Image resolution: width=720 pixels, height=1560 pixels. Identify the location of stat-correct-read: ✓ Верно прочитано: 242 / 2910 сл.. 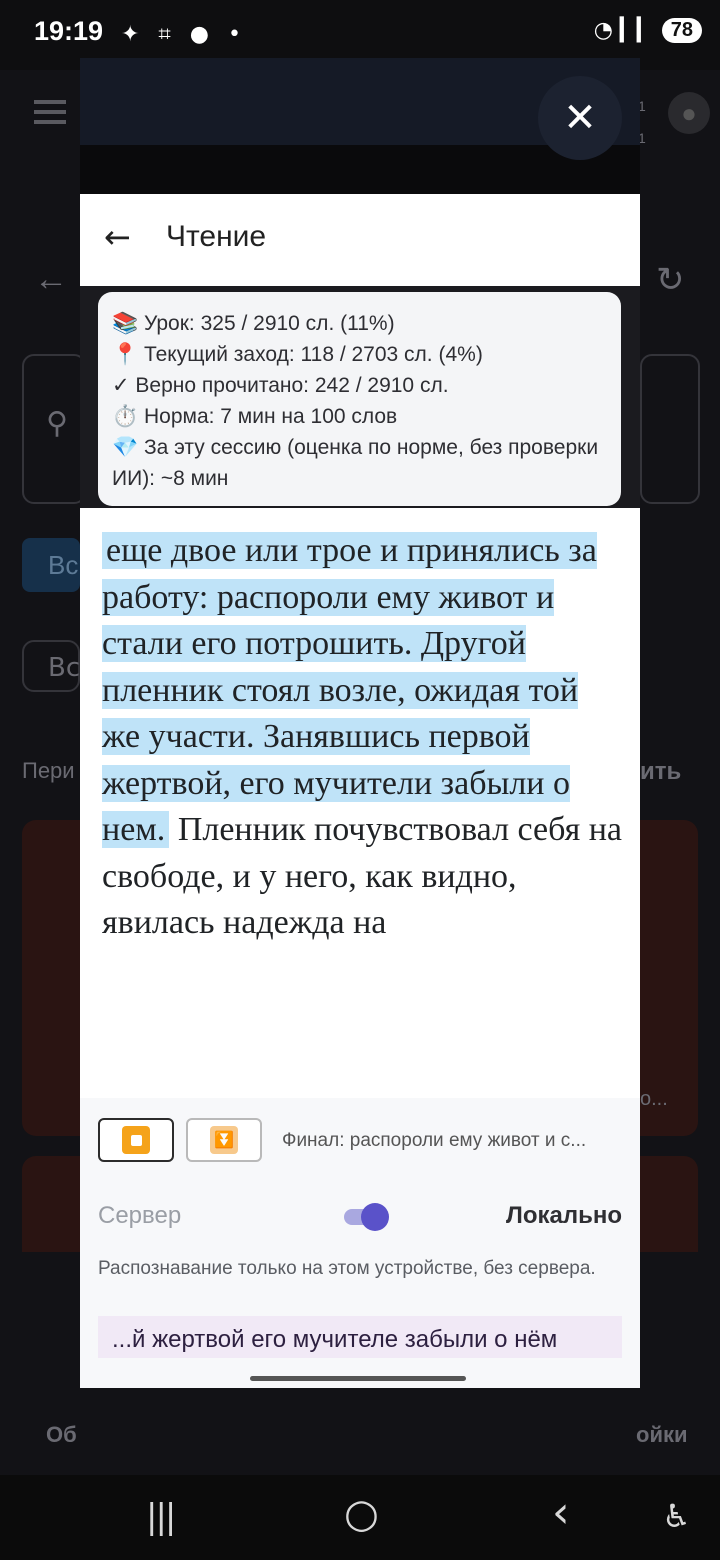
(280, 385).